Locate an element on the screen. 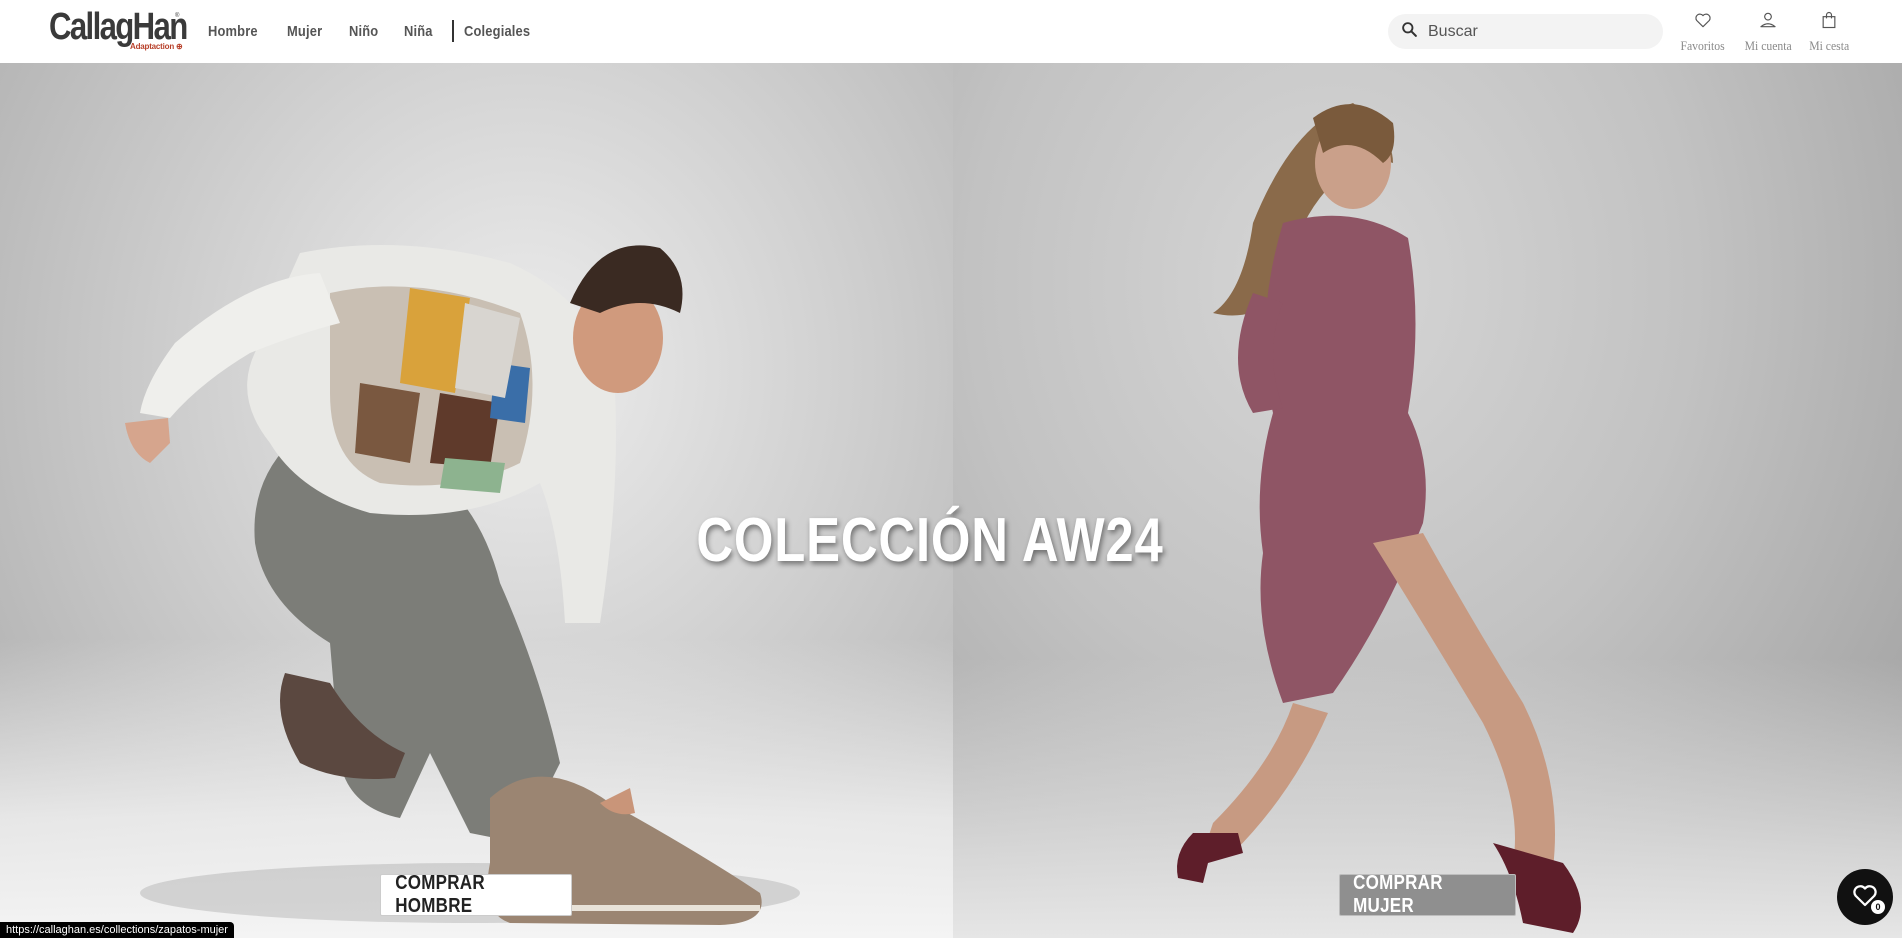 The height and width of the screenshot is (938, 1902). shop-women-label: COMPRAR MUJER is located at coordinates (1398, 894).